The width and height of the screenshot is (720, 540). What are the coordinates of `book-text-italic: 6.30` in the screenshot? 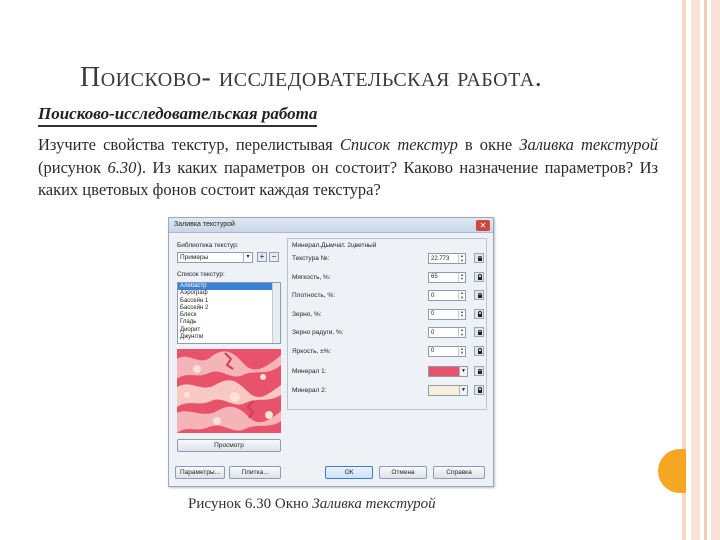 It's located at (122, 167).